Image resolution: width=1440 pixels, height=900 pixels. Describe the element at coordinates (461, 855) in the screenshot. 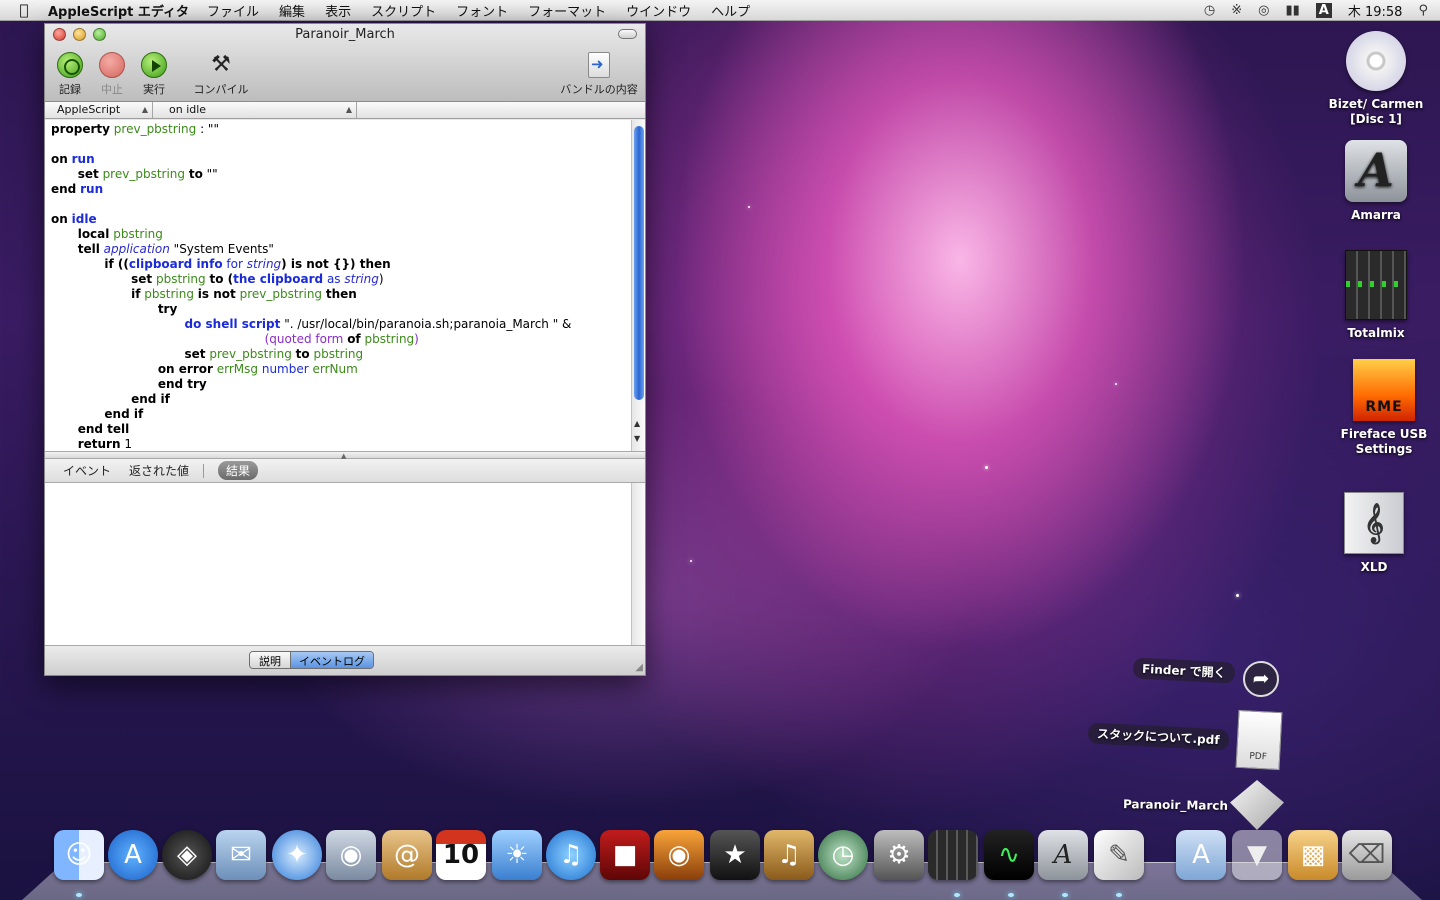

I see `dock-ical-icon: 10` at that location.